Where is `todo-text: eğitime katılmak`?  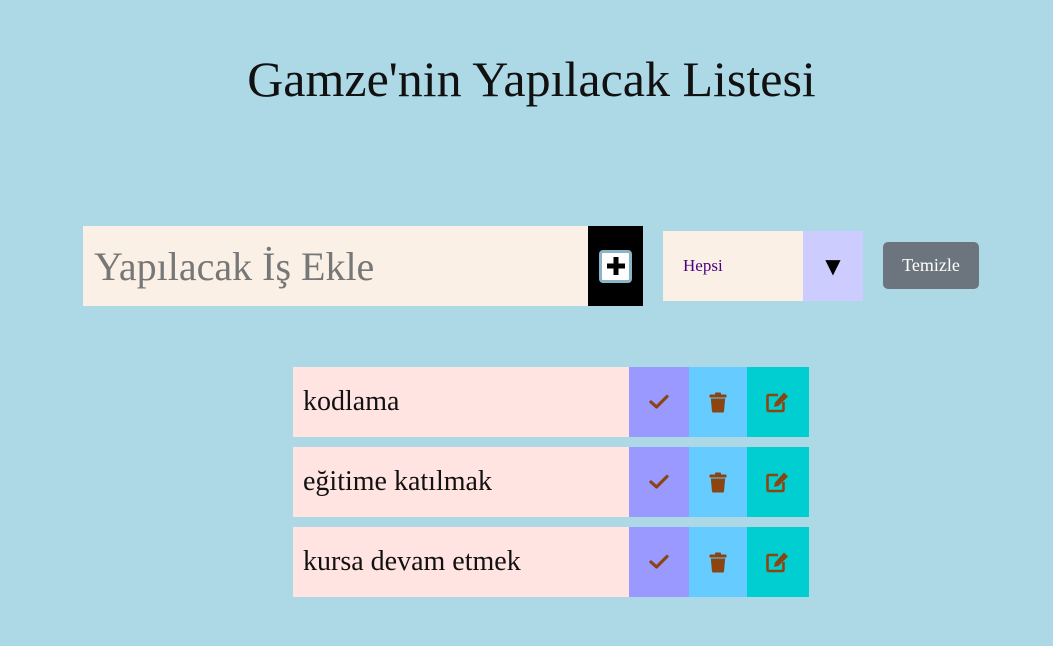 todo-text: eğitime katılmak is located at coordinates (461, 482).